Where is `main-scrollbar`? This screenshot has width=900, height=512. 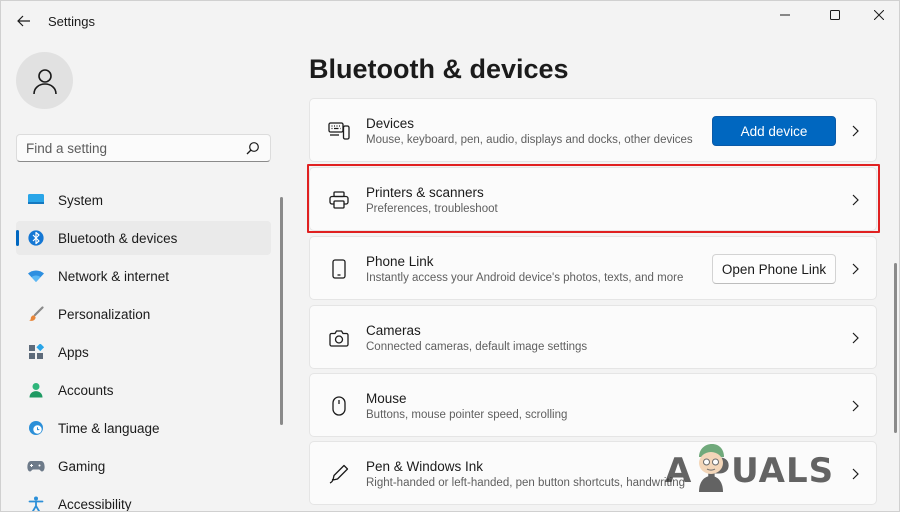 main-scrollbar is located at coordinates (895, 348).